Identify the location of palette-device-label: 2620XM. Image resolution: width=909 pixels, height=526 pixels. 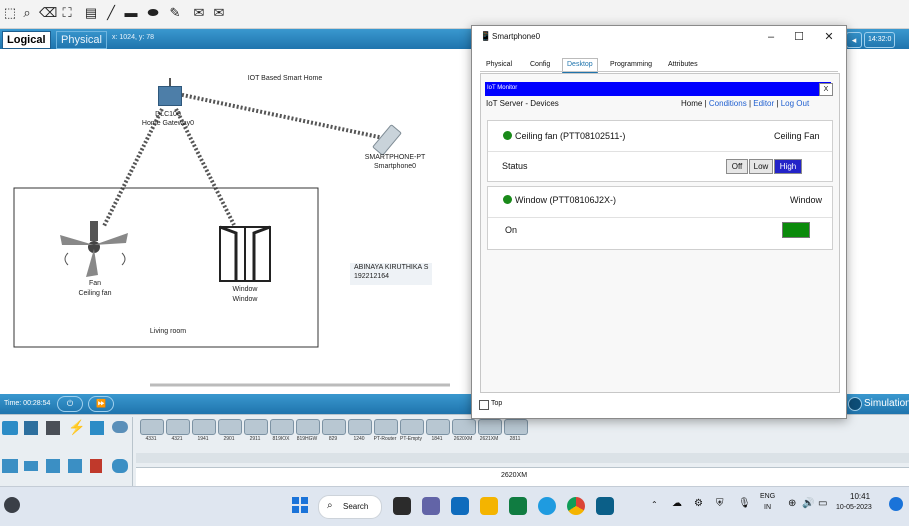
(463, 439).